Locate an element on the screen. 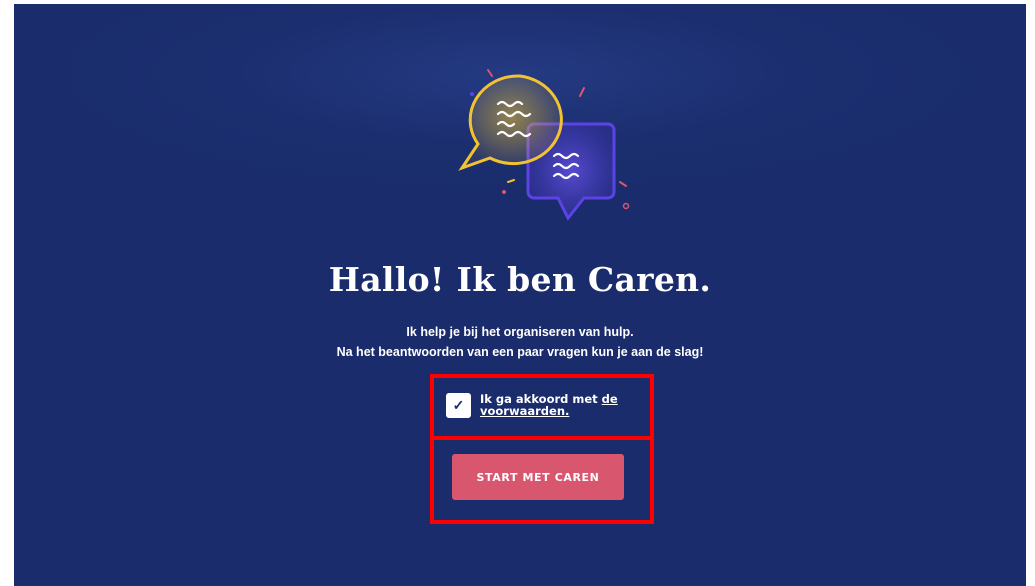 This screenshot has height=586, width=1035. start-button: START MET CAREN is located at coordinates (538, 477).